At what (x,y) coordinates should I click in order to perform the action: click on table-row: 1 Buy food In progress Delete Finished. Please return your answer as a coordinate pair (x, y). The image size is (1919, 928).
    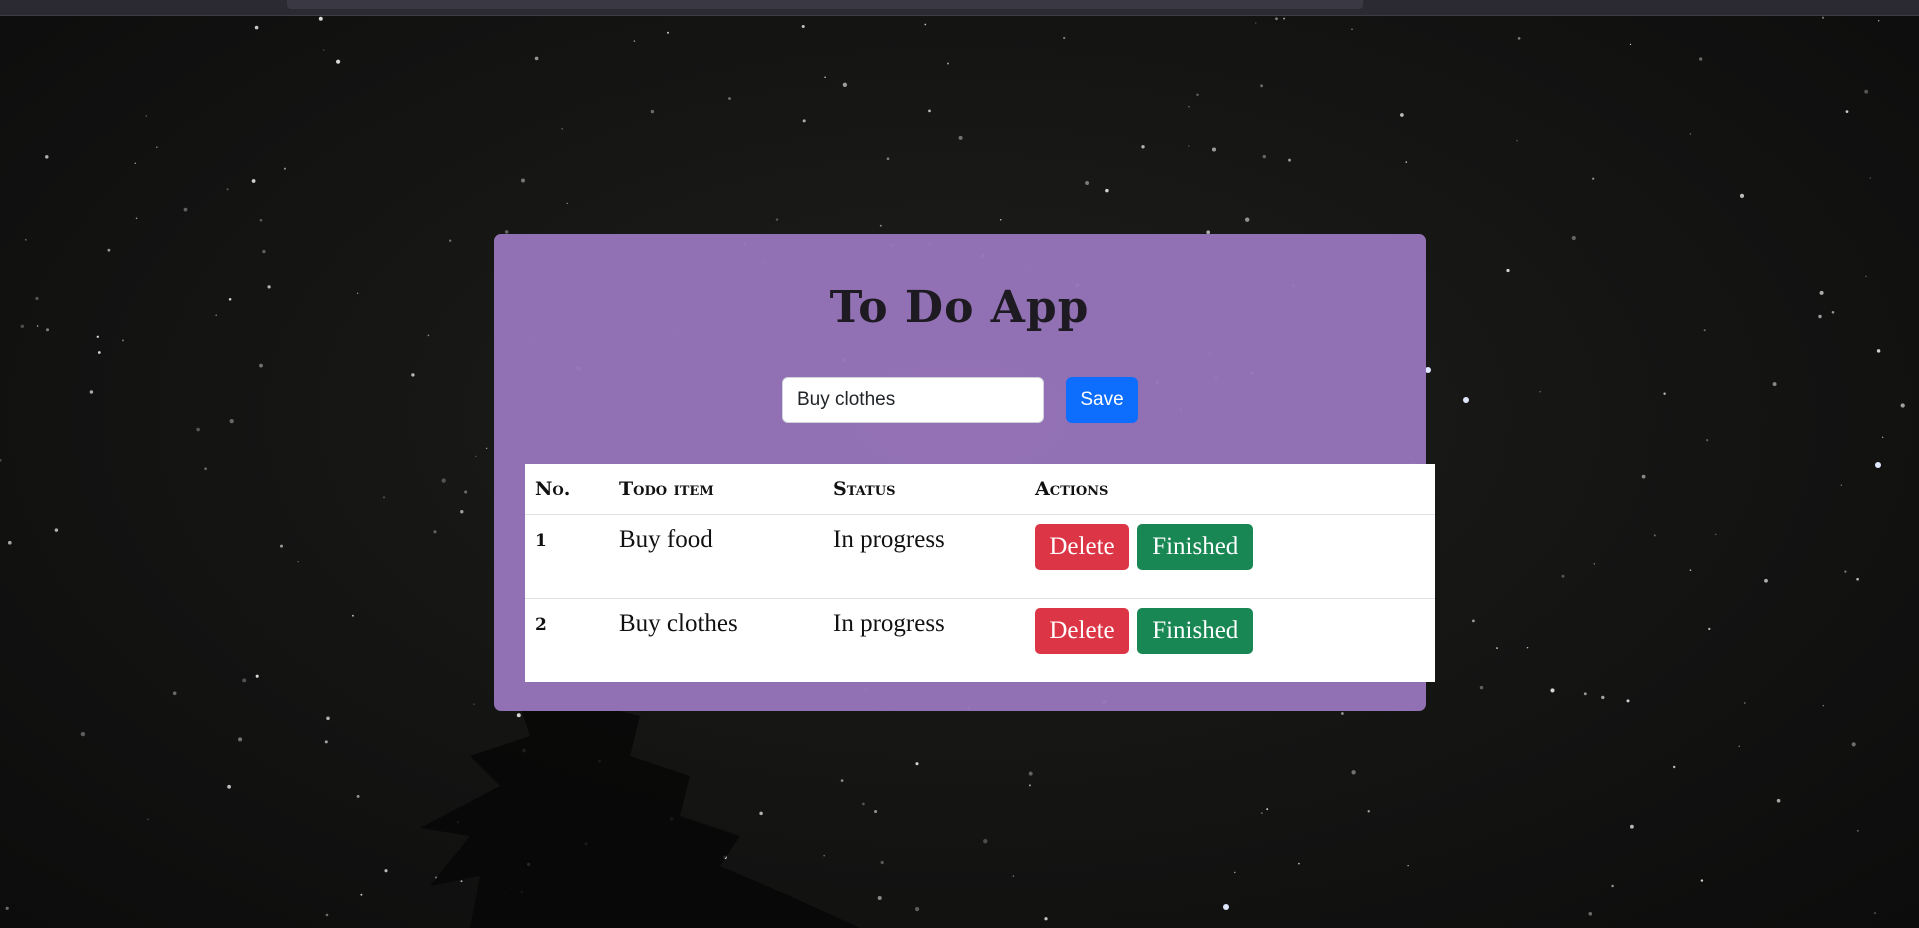
    Looking at the image, I should click on (980, 556).